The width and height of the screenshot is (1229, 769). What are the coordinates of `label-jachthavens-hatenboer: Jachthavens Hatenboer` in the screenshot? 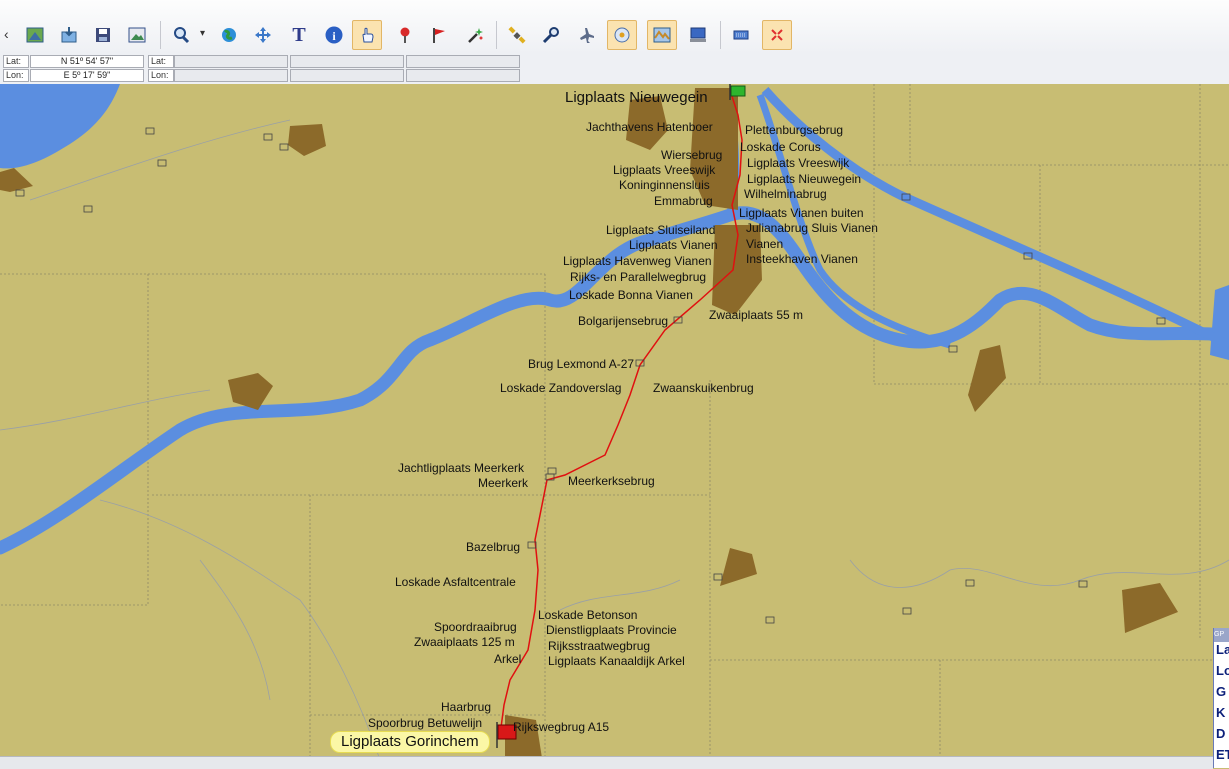 It's located at (649, 127).